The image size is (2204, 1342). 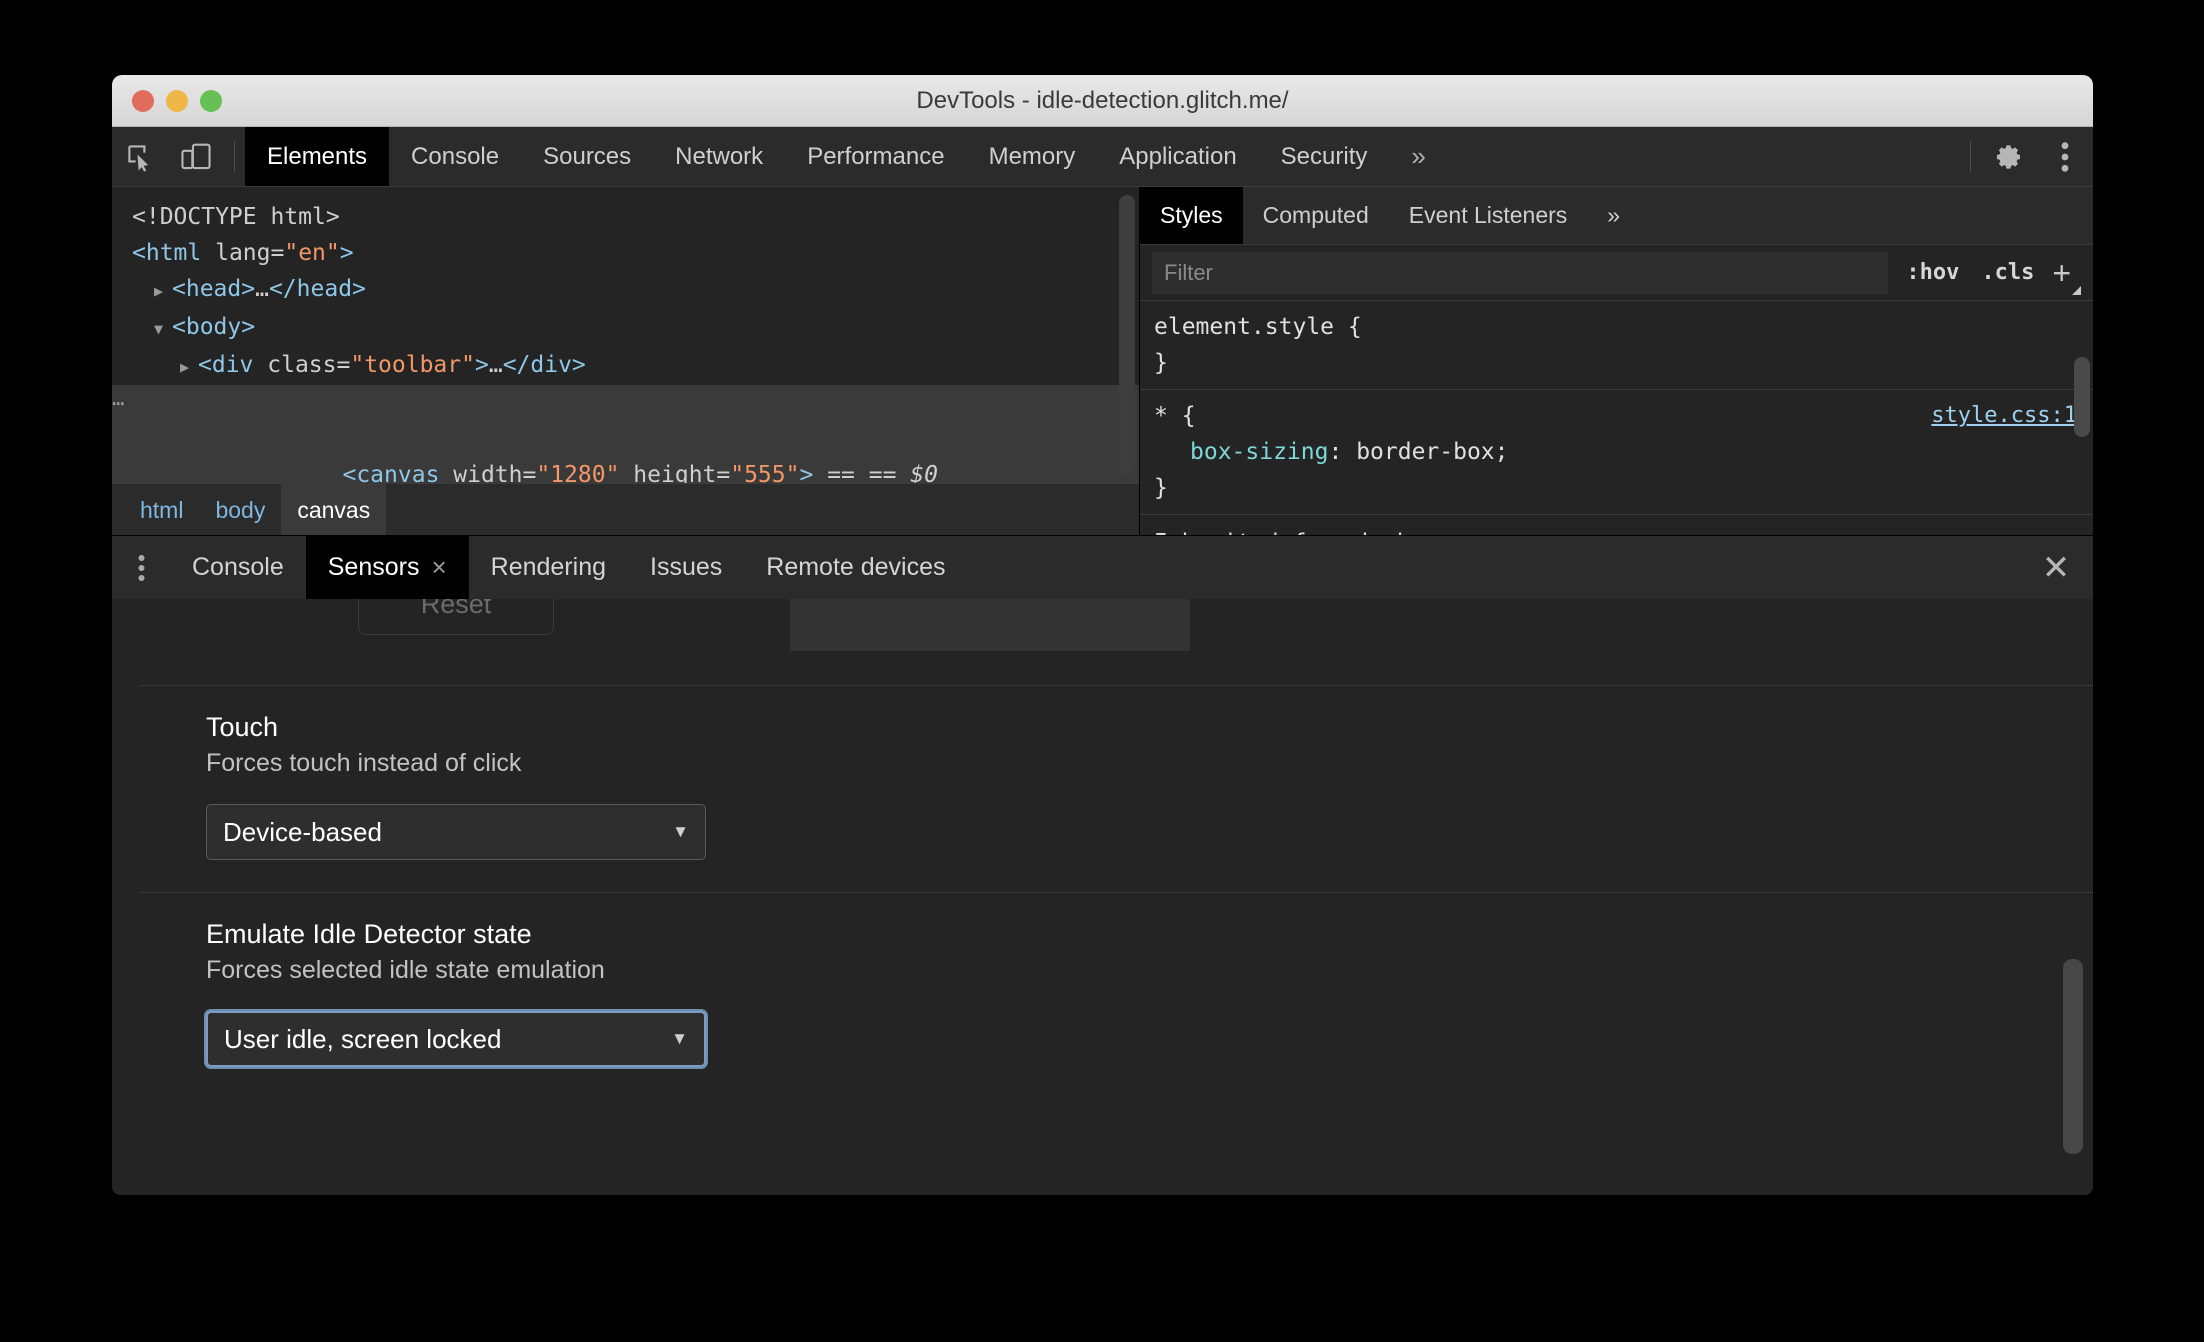 I want to click on idle-state-select-value: User idle, screen locked, so click(x=363, y=1038).